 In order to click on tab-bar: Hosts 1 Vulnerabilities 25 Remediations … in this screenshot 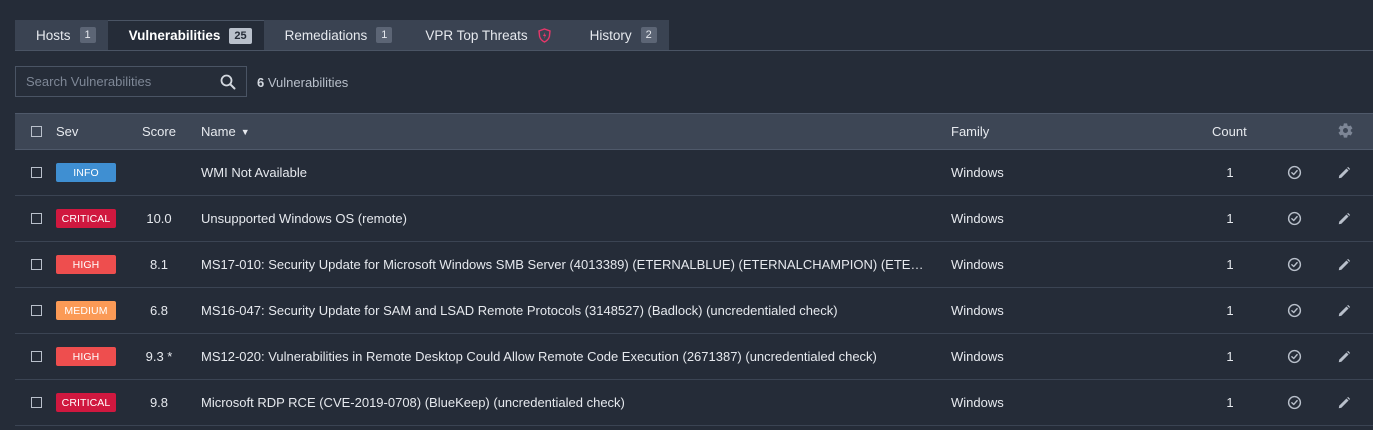, I will do `click(342, 35)`.